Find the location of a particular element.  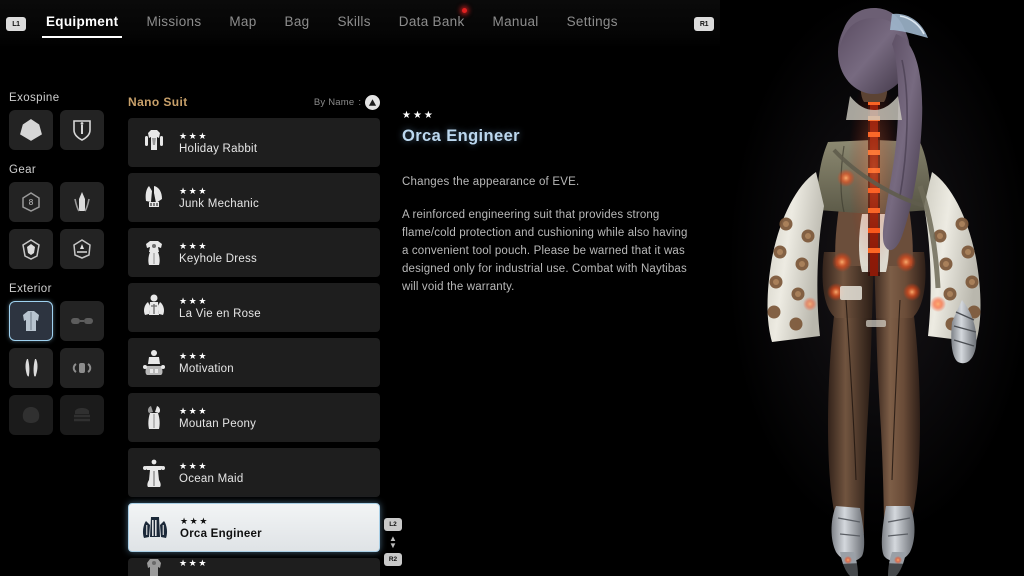

list-item-meta: ★★★ Ocean Maid is located at coordinates (211, 473).